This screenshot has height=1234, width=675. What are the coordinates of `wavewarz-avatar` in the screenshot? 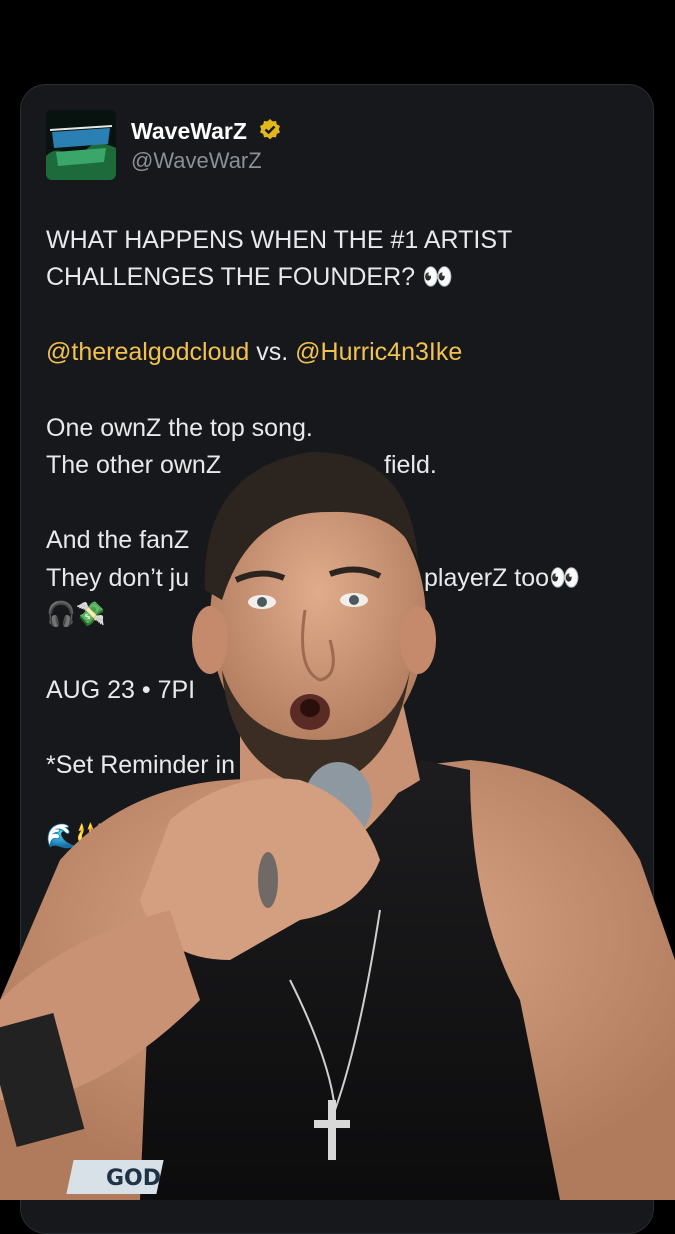 It's located at (81, 145).